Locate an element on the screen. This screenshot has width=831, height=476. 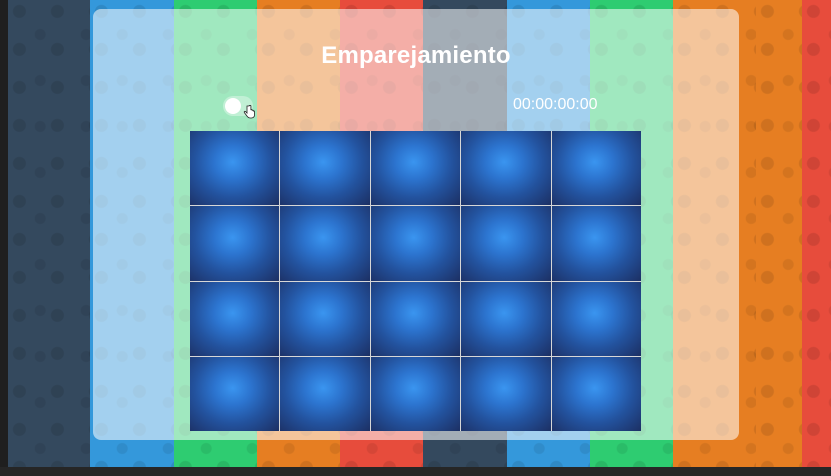
toggle-knob is located at coordinates (233, 106).